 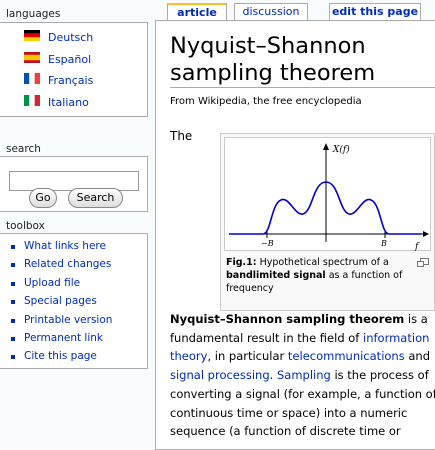 I want to click on toolbox-item-cite-this-page: Cite this page, so click(x=76, y=357).